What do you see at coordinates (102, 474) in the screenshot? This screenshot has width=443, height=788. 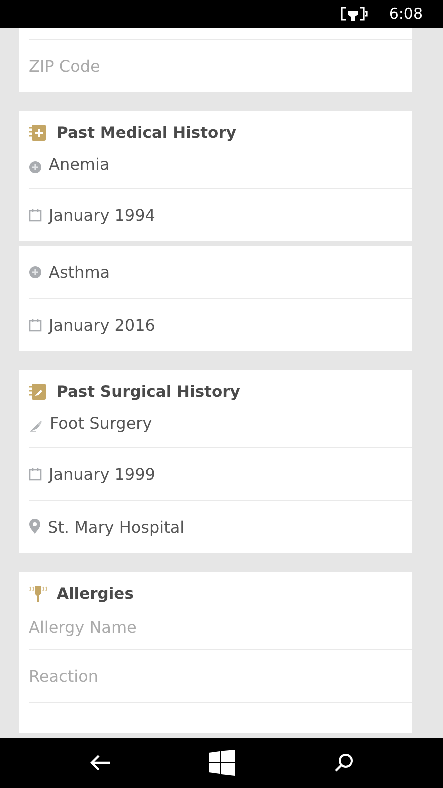 I see `field-value: January 1999` at bounding box center [102, 474].